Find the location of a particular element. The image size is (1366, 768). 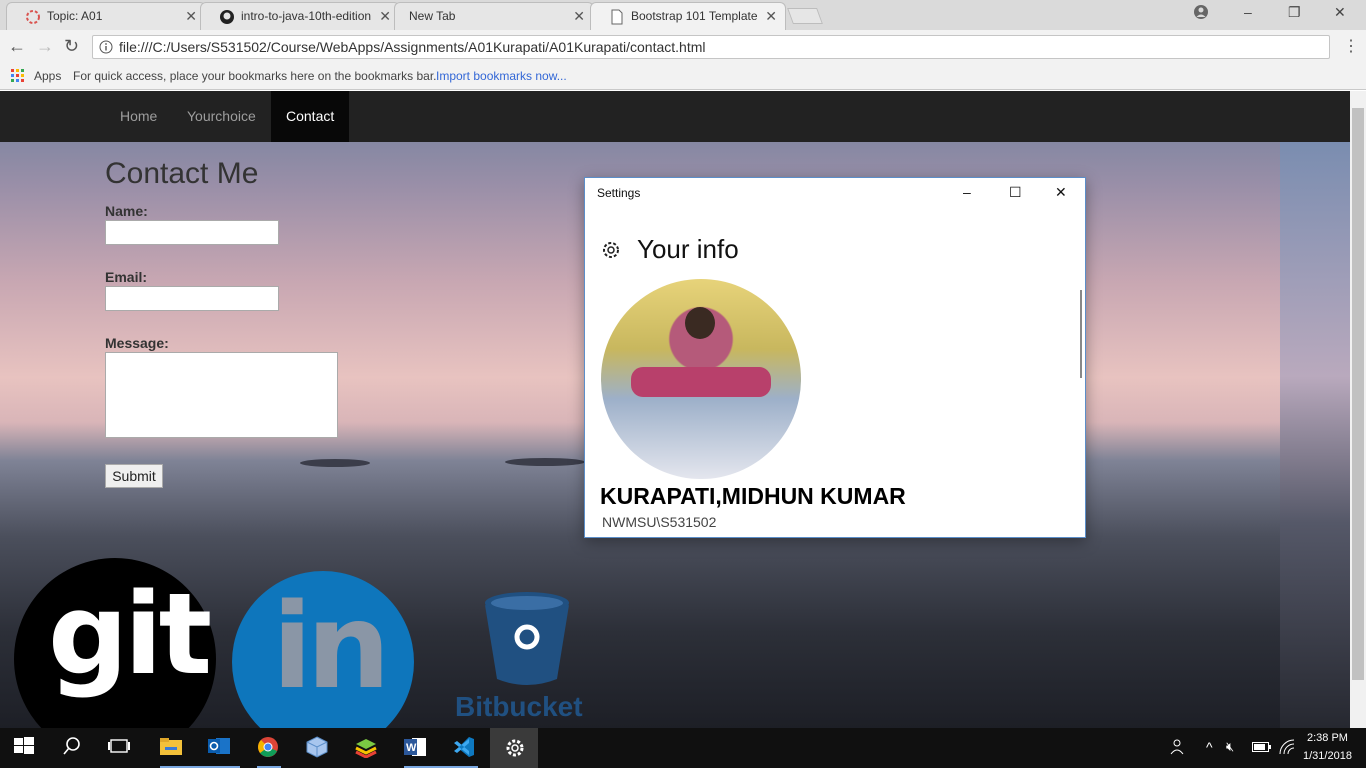

page-title: Contact Me is located at coordinates (182, 173).